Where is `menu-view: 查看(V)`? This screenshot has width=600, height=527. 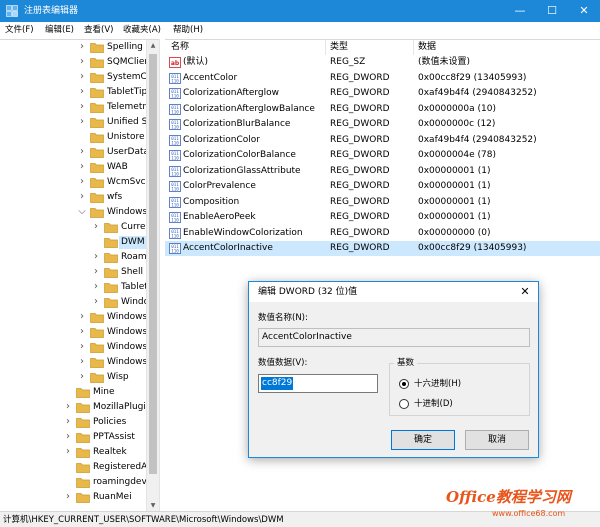
menu-view: 查看(V) is located at coordinates (98, 30).